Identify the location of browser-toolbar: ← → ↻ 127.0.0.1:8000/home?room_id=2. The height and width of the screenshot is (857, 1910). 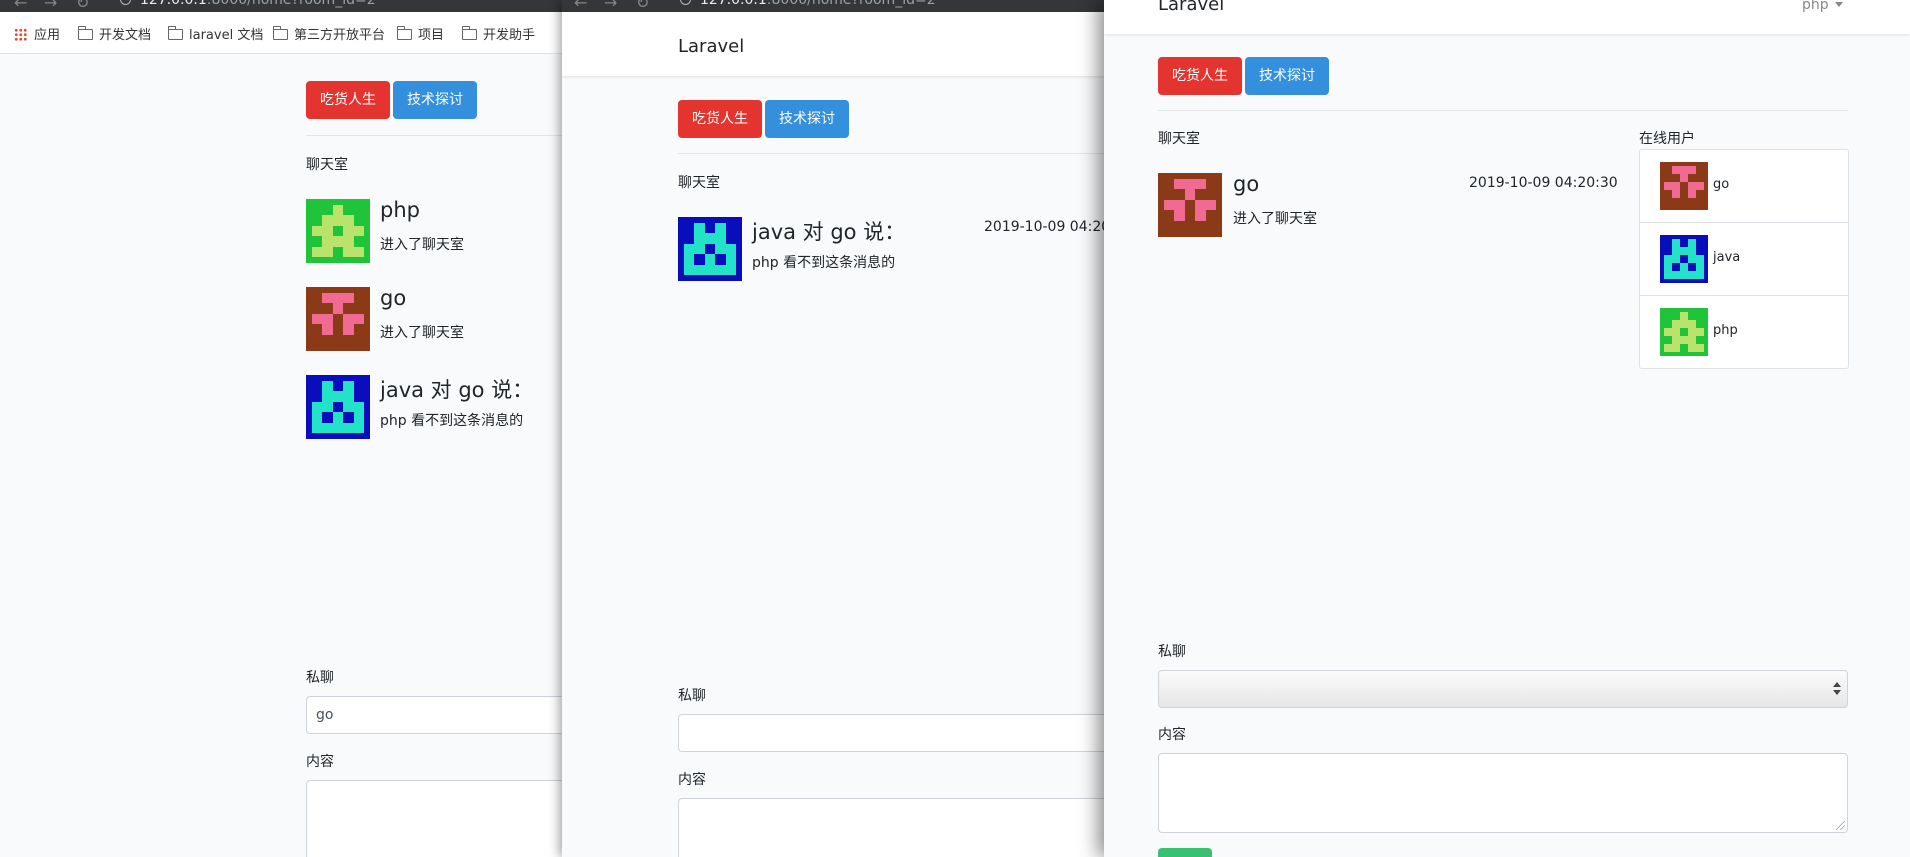
(281, 6).